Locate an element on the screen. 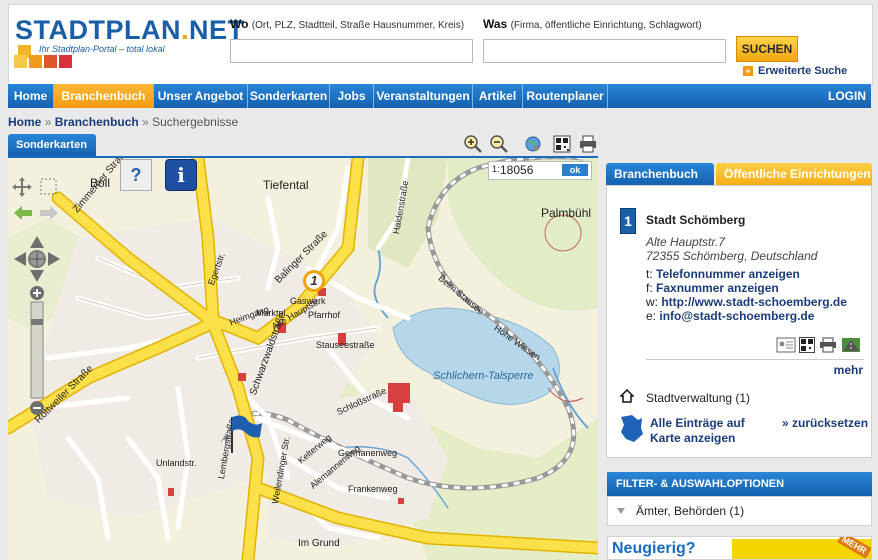  map-label: Tiefental is located at coordinates (286, 185).